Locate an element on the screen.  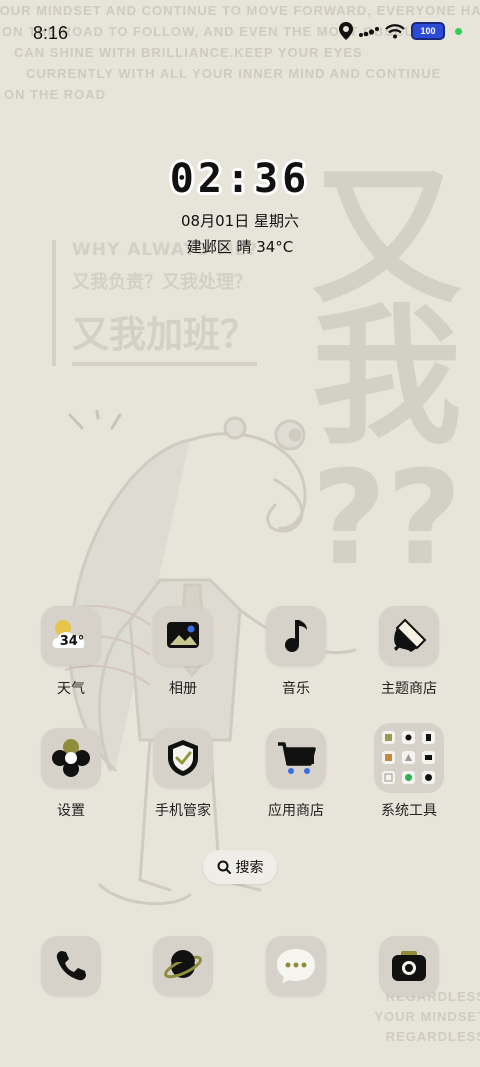
theme-brush-icon is located at coordinates (409, 636).